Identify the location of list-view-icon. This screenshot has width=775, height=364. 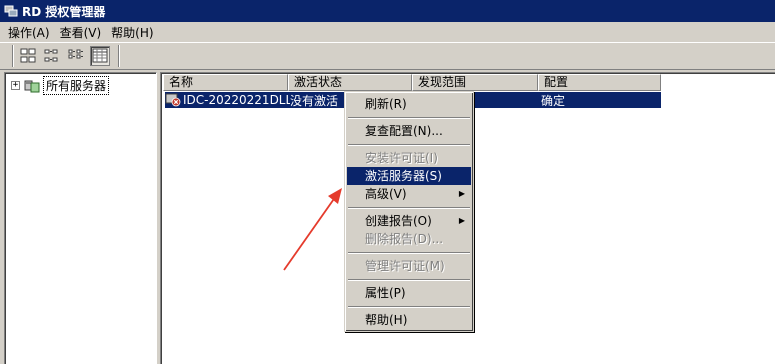
(75, 54).